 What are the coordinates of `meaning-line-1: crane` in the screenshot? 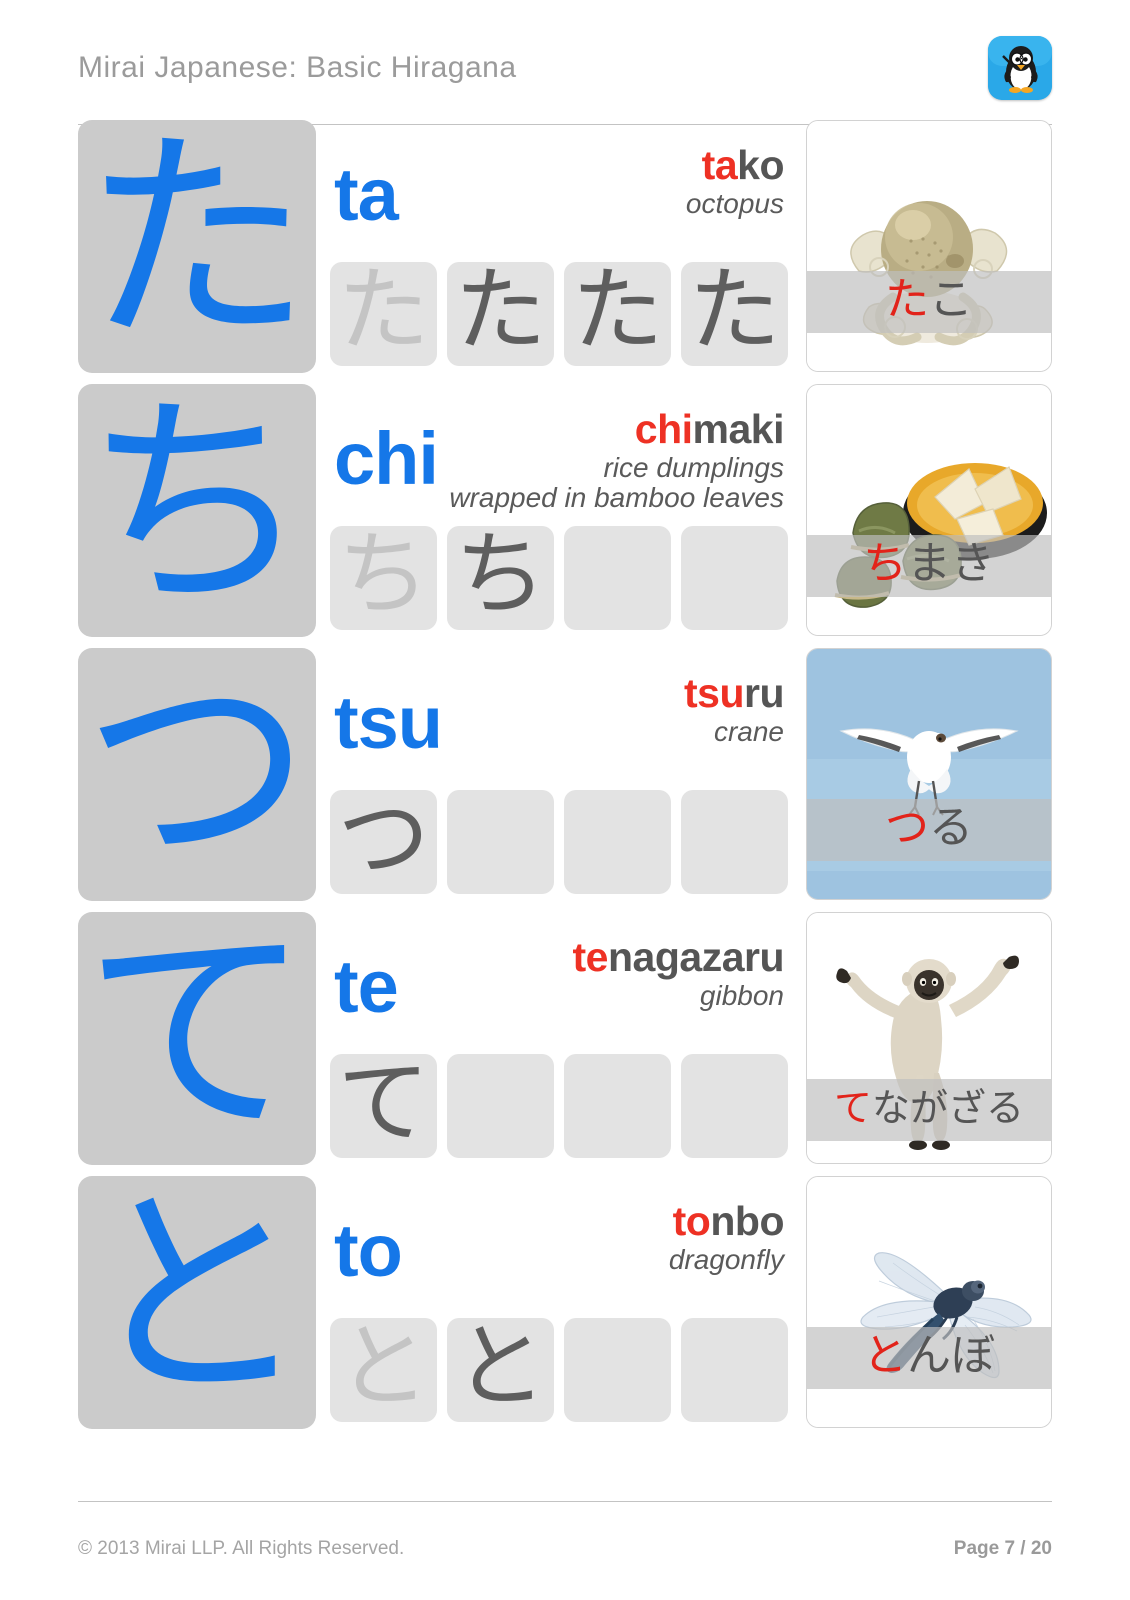 It's located at (748, 732).